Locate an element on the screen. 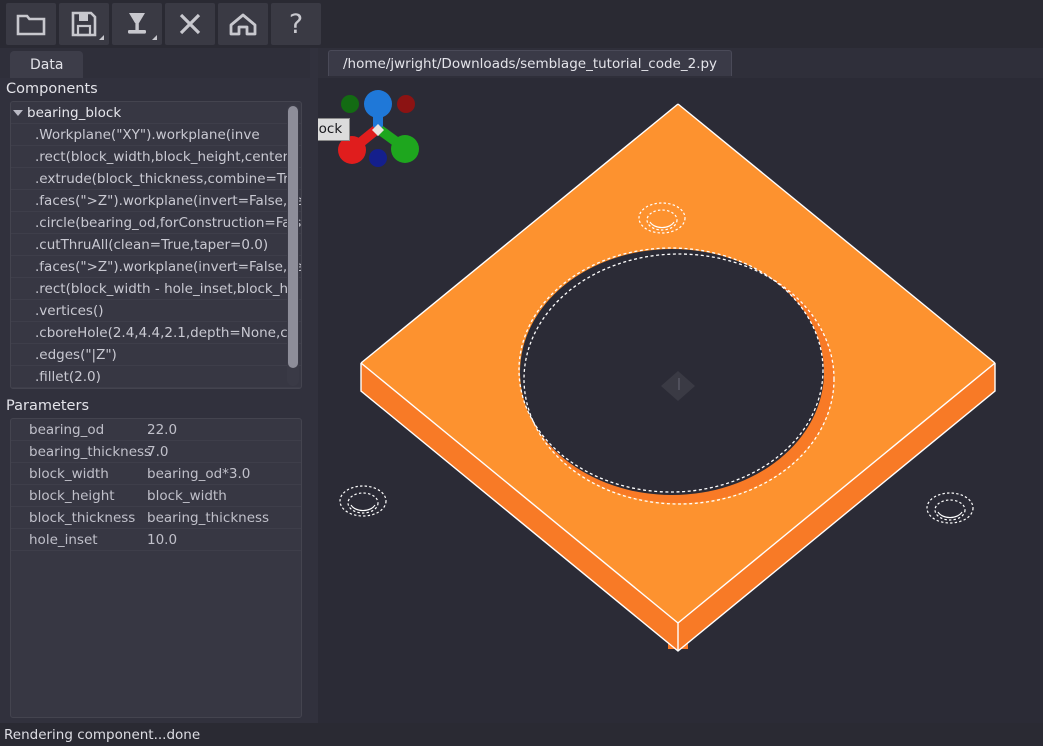 Image resolution: width=1043 pixels, height=746 pixels. component-tree-item: .extrude(block_thickness,combine=Tru is located at coordinates (156, 179).